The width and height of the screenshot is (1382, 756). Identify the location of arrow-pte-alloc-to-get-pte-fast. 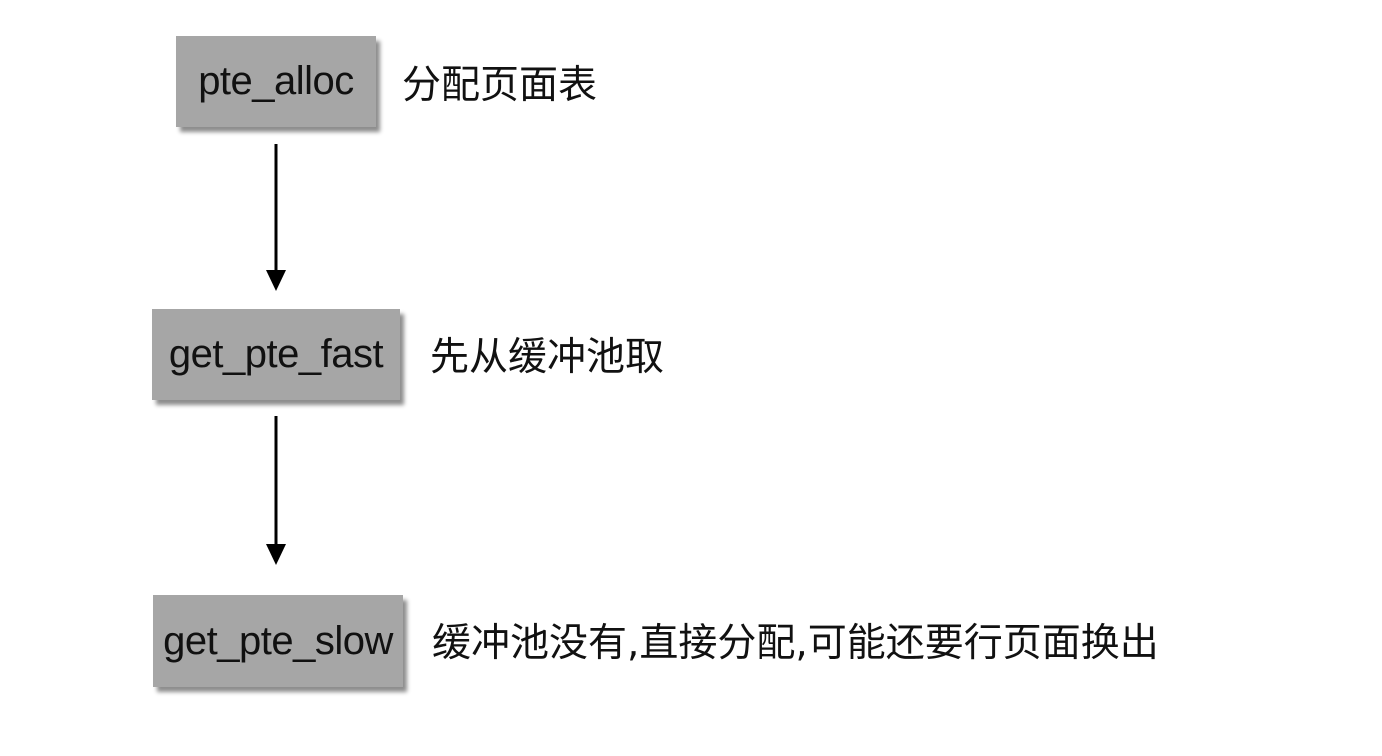
(276, 217).